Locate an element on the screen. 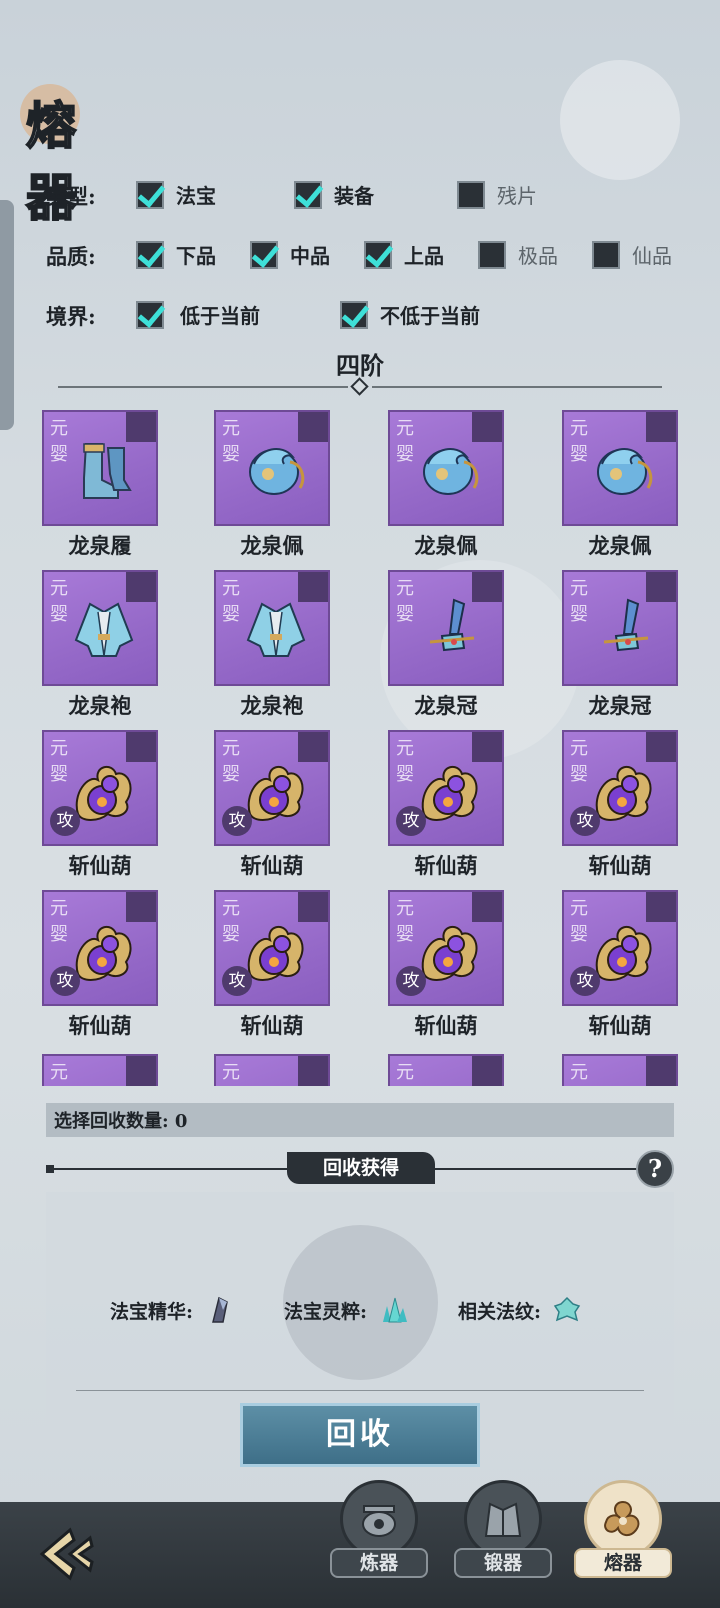  filter-type-equipment: 装备 is located at coordinates (334, 194).